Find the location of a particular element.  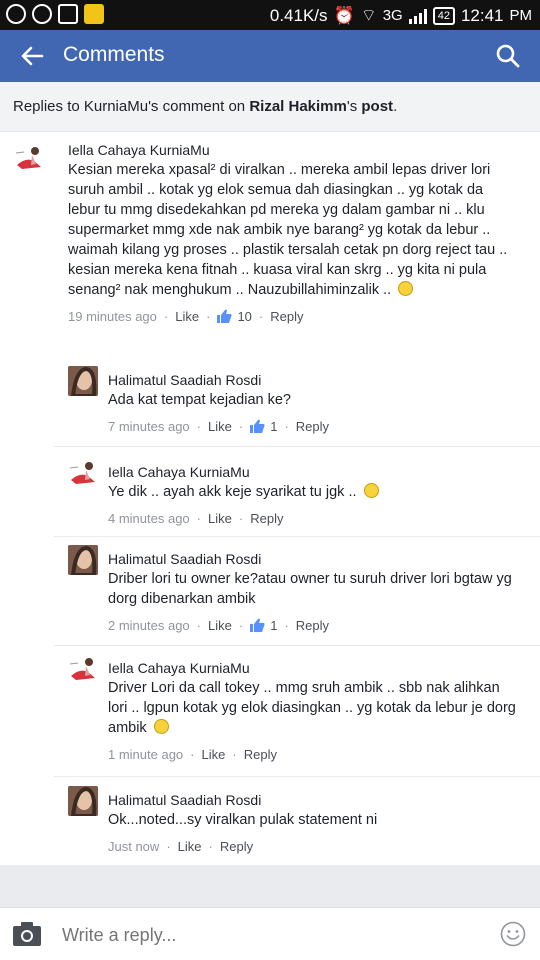

status-bar: 0.41K/s ⏰ ⌔ 3G 42 12:41 PM is located at coordinates (270, 15).